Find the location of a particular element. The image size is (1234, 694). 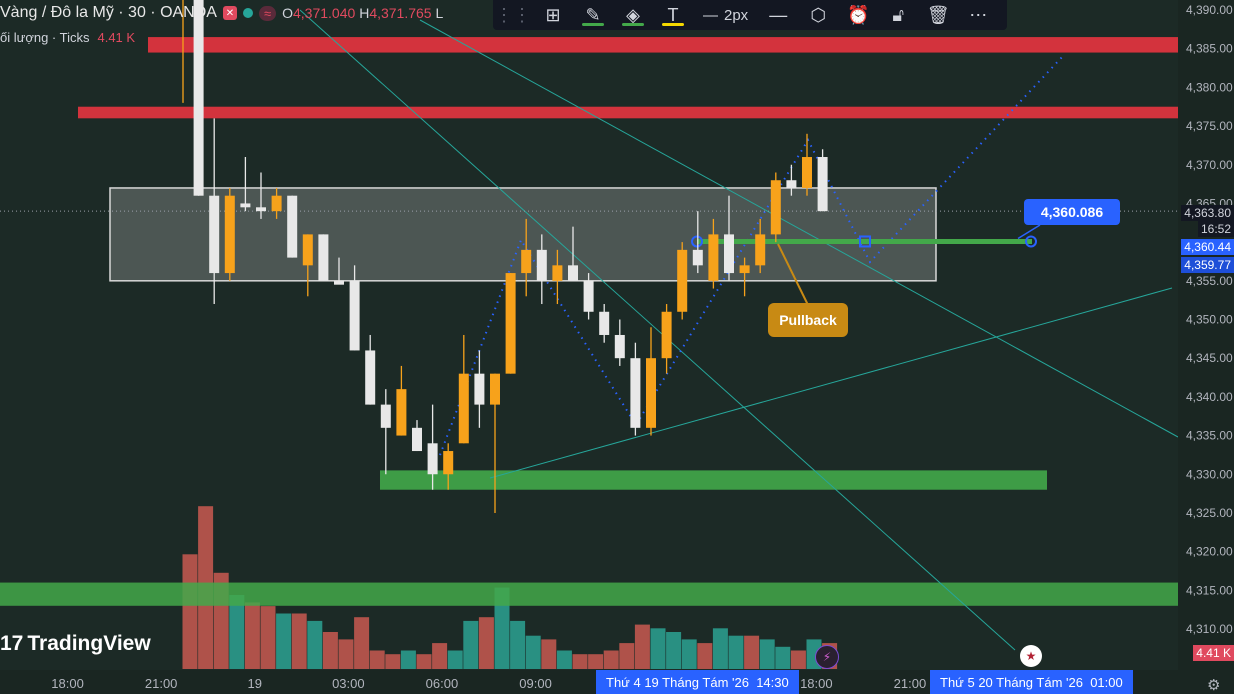

end-time: 01:00 is located at coordinates (1106, 682).